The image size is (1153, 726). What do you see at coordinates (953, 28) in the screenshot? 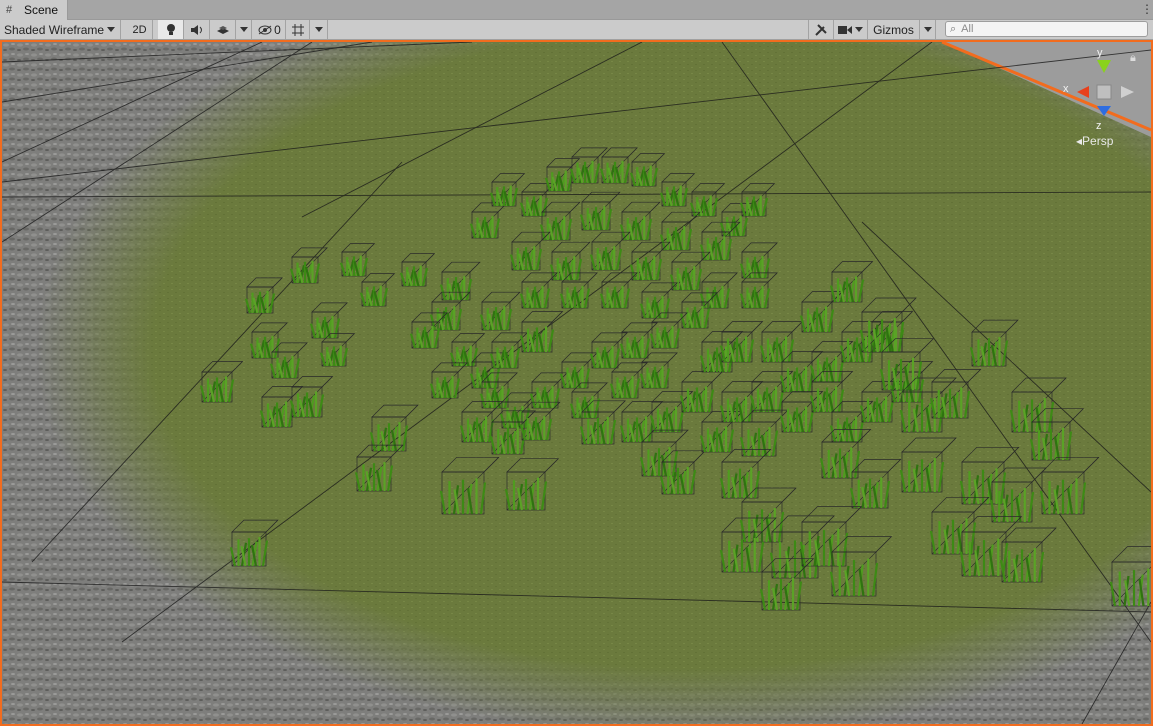
I see `search-icon: ⌕` at bounding box center [953, 28].